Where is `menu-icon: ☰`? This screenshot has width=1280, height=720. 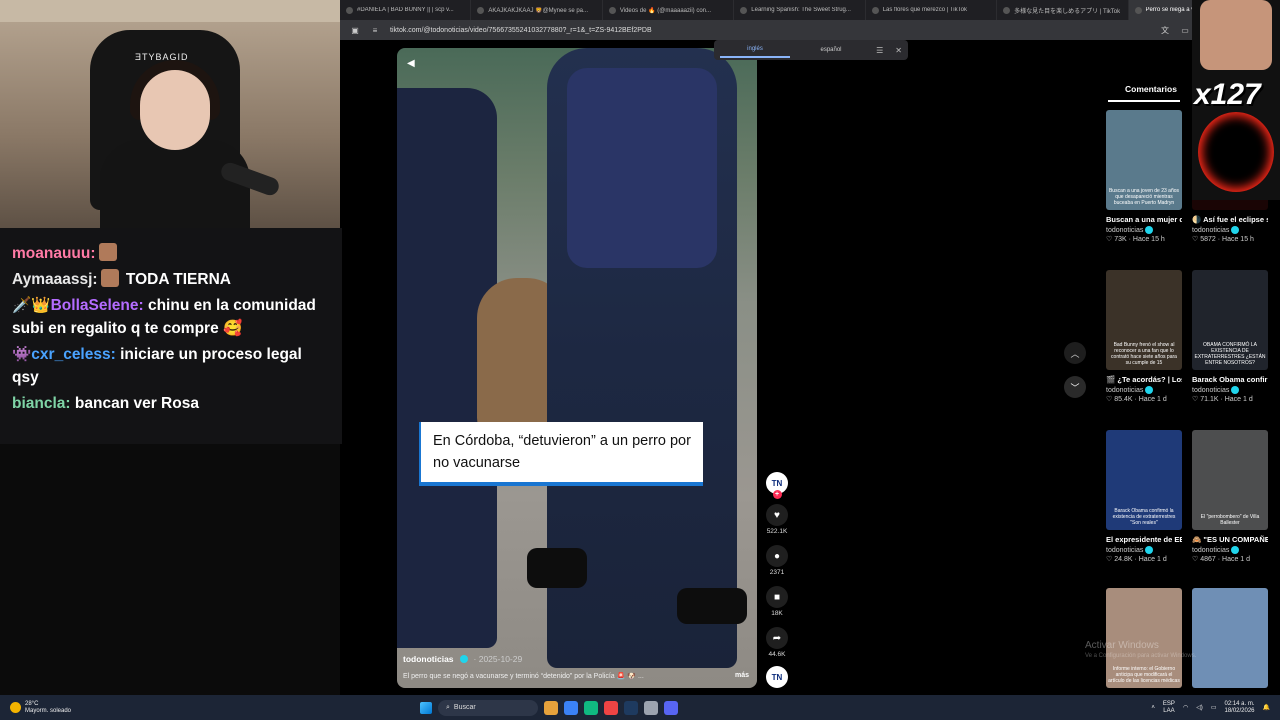
menu-icon: ☰ is located at coordinates (879, 50).